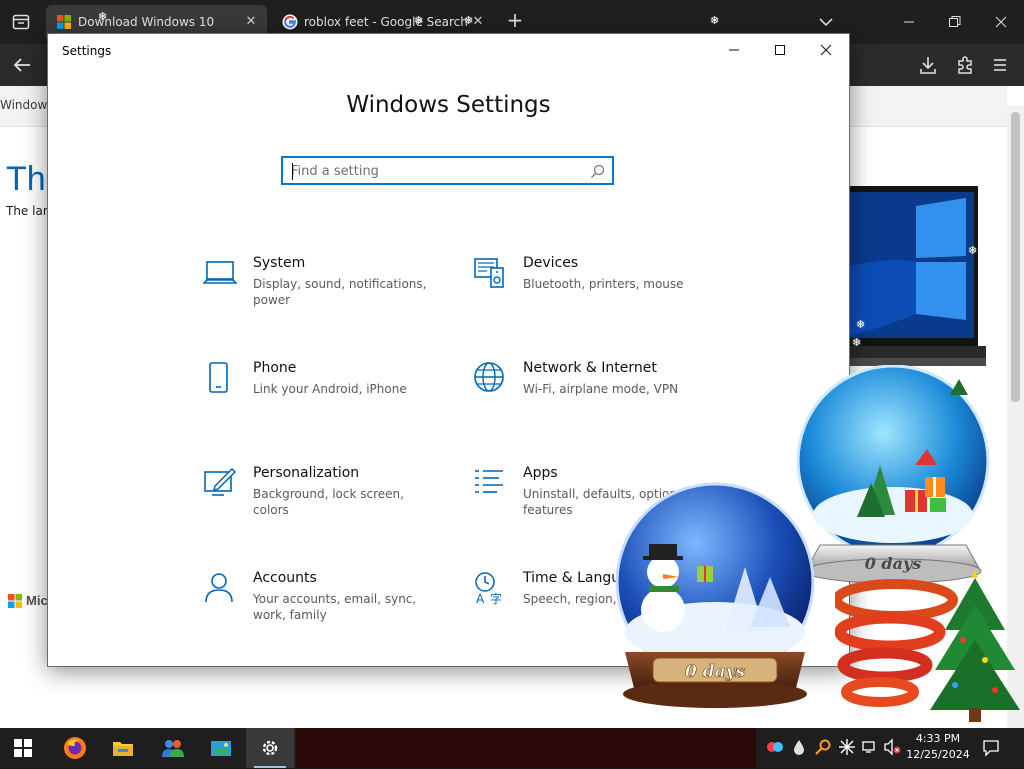 This screenshot has height=769, width=1024. I want to click on settings-title-bar: Settings, so click(448, 50).